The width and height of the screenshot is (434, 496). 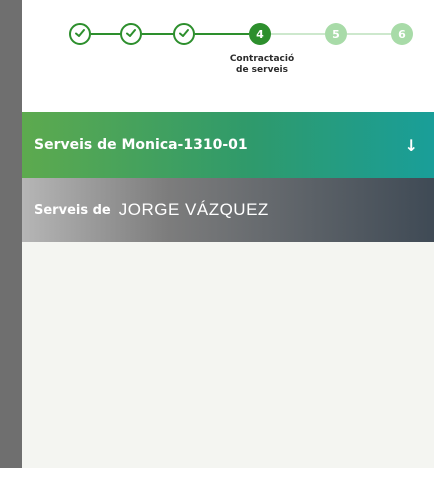 I want to click on step-1-completed, so click(x=80, y=34).